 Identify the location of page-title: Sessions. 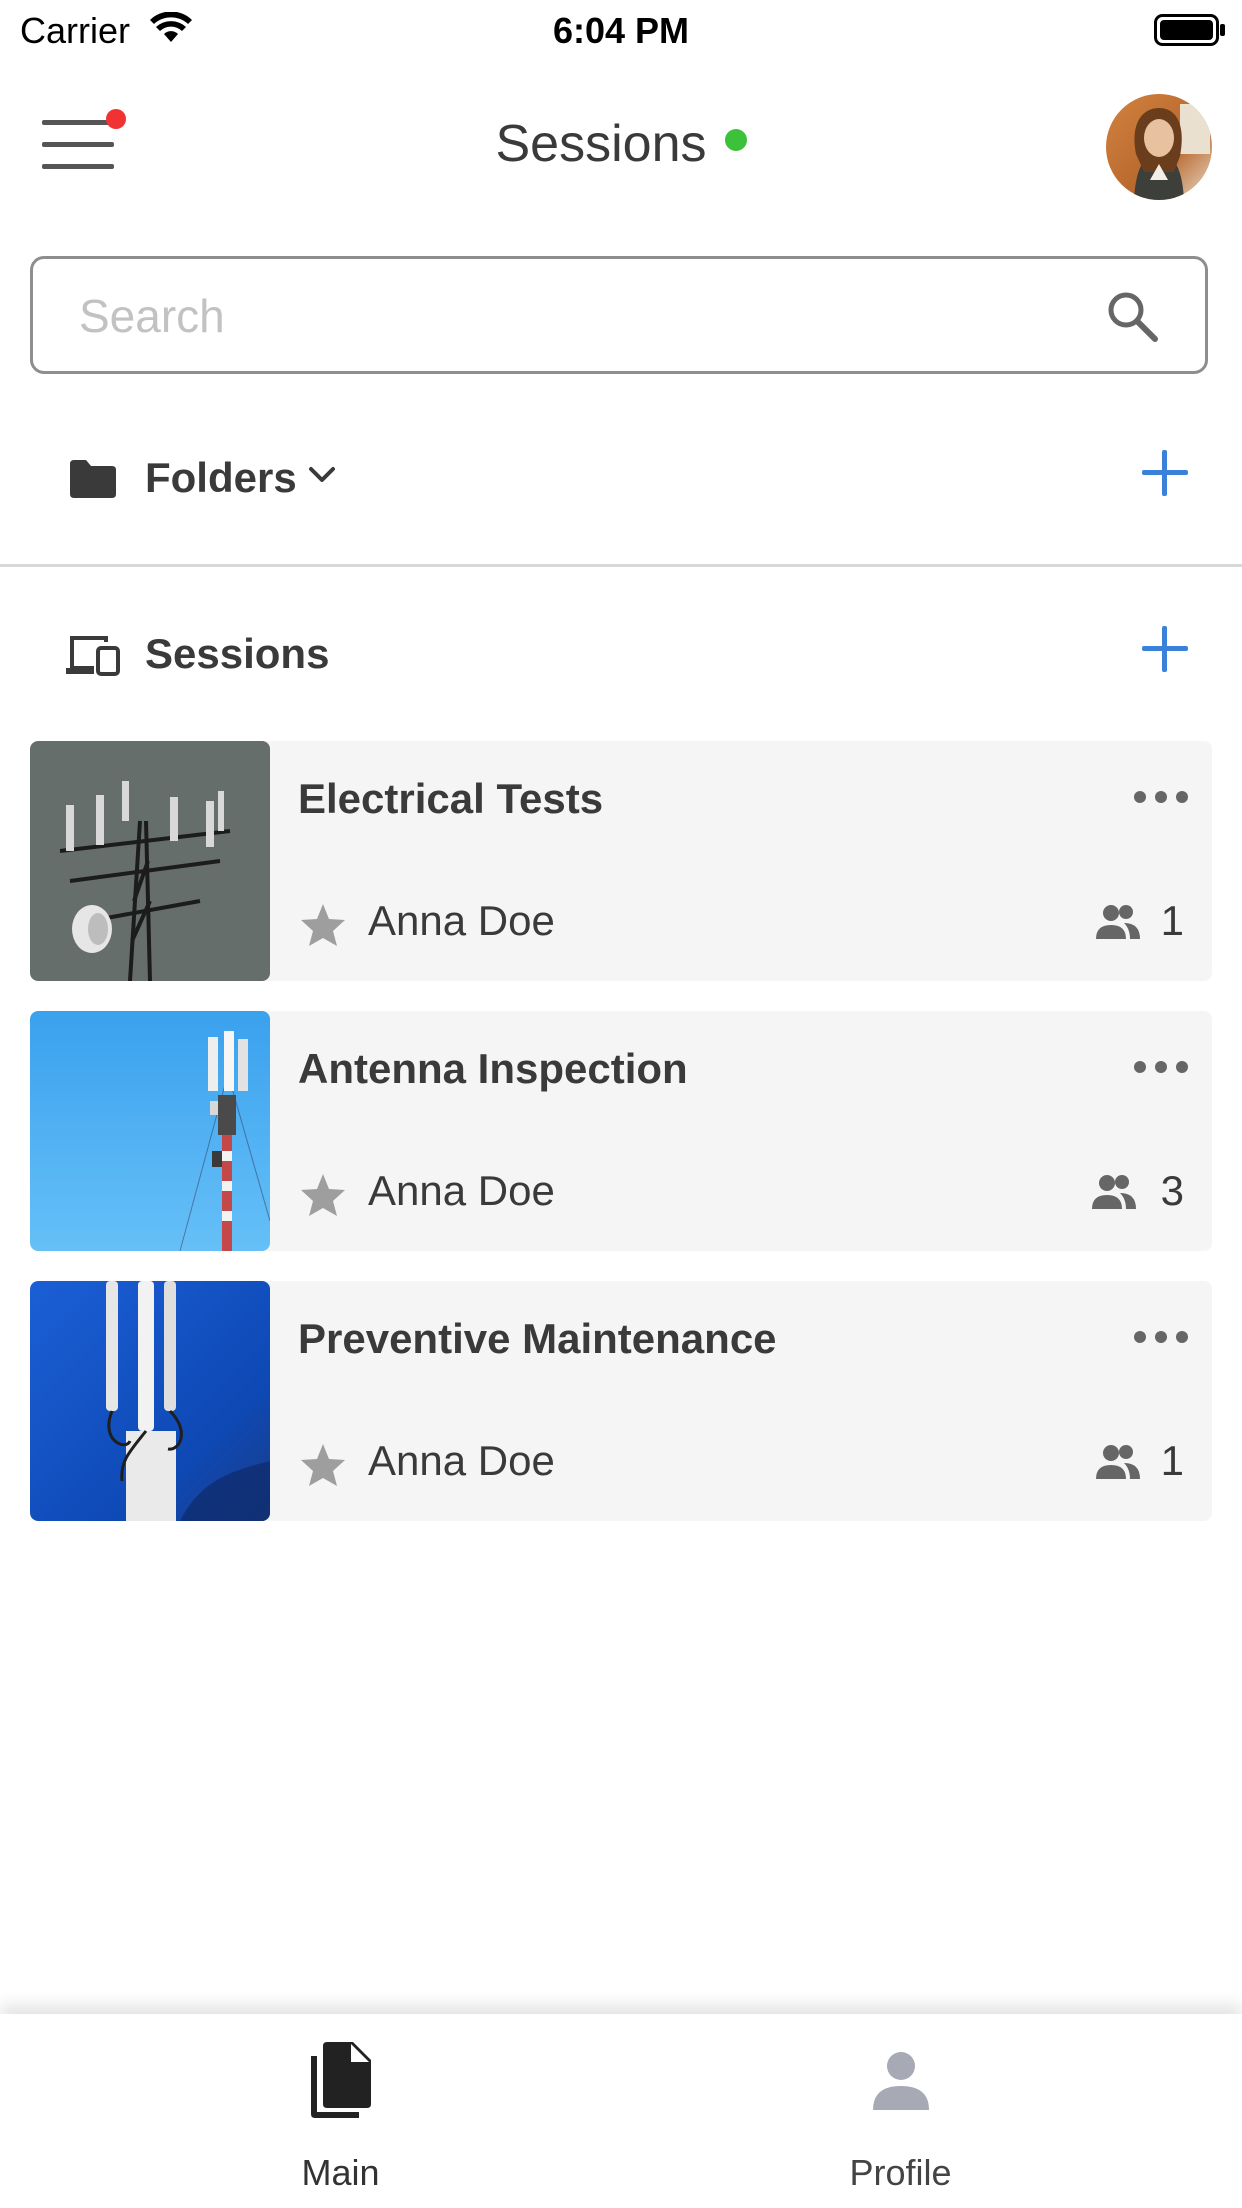
(601, 144).